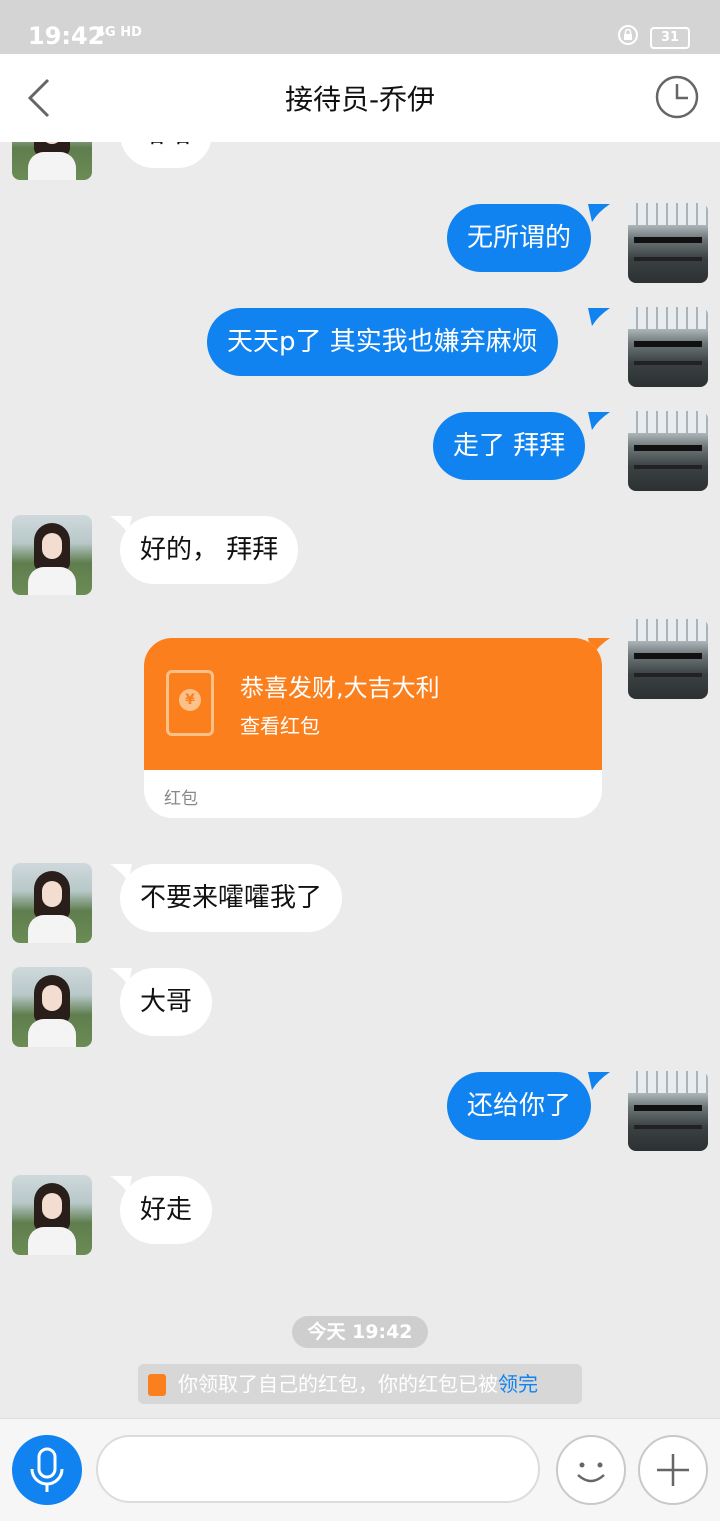 The height and width of the screenshot is (1521, 720). Describe the element at coordinates (677, 97) in the screenshot. I see `clock-icon` at that location.